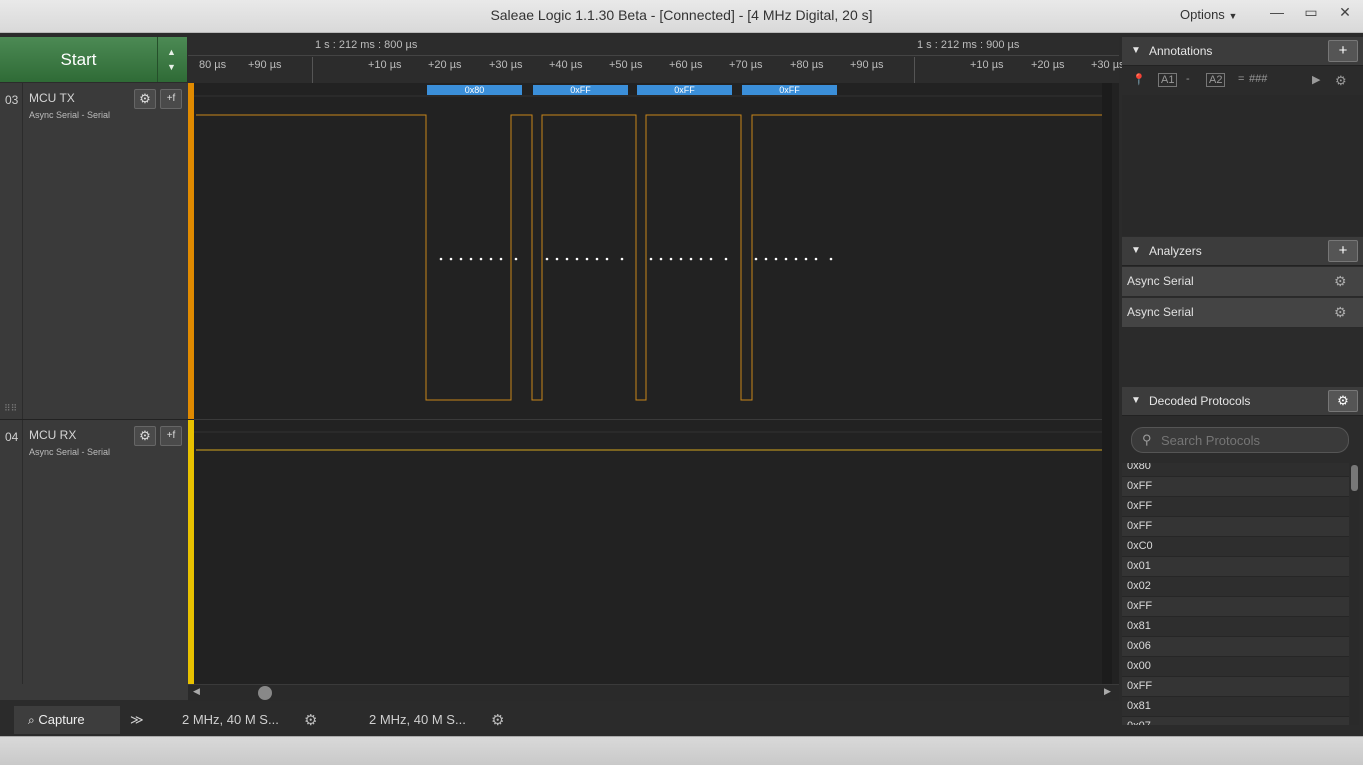 Image resolution: width=1363 pixels, height=765 pixels. I want to click on analyzers-header: ▼ Analyzers +, so click(1242, 251).